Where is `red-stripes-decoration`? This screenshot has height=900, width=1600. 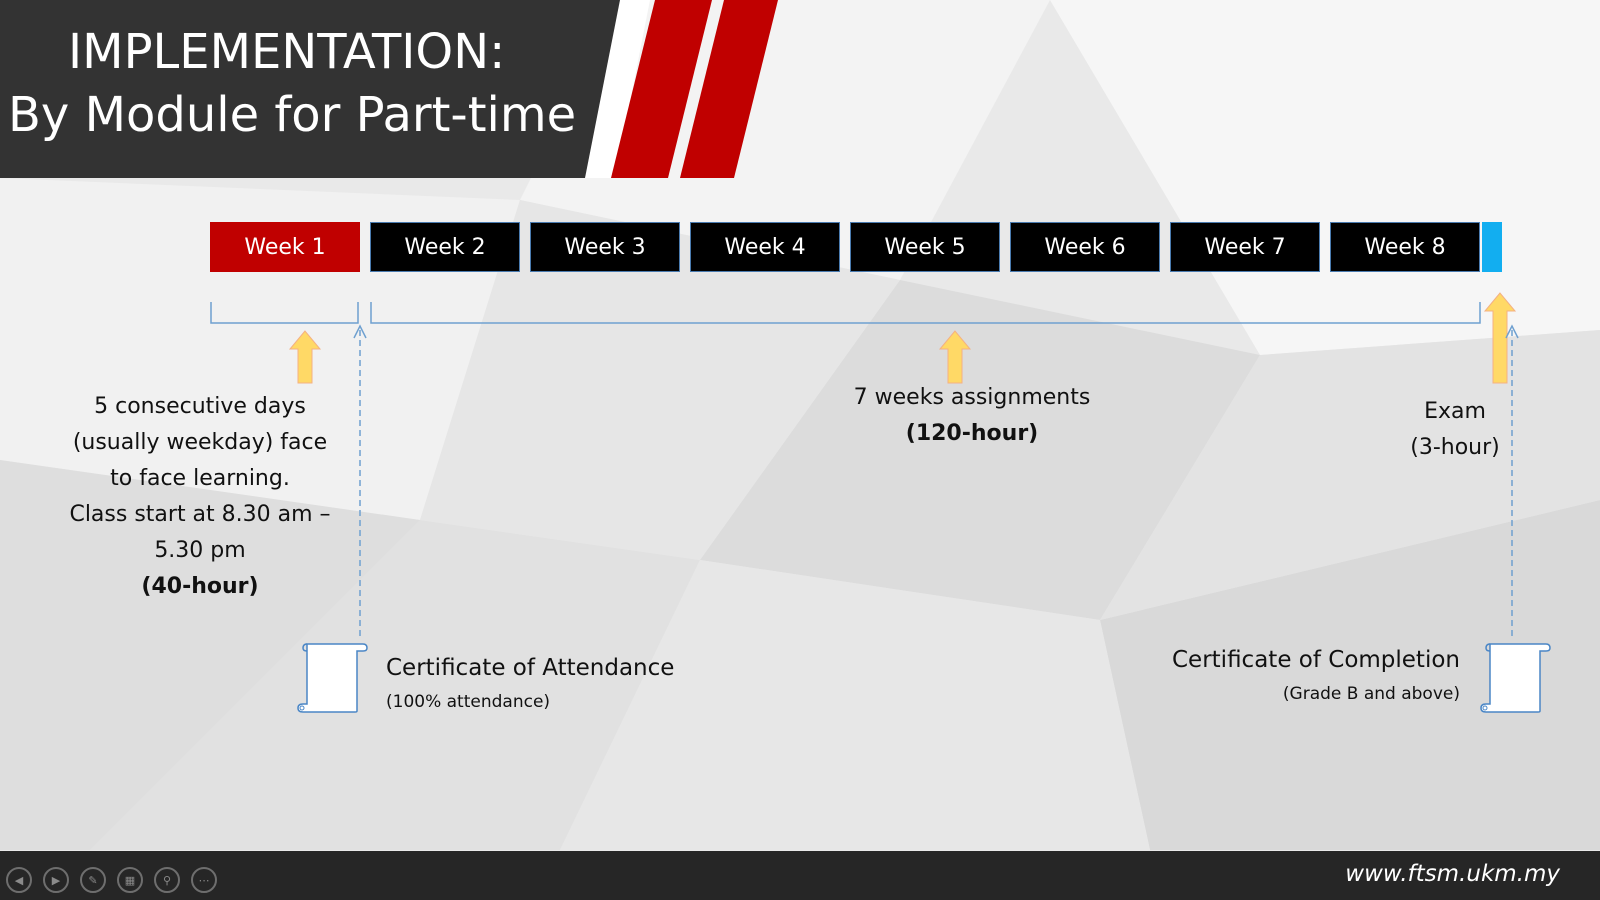
red-stripes-decoration is located at coordinates (681, 89).